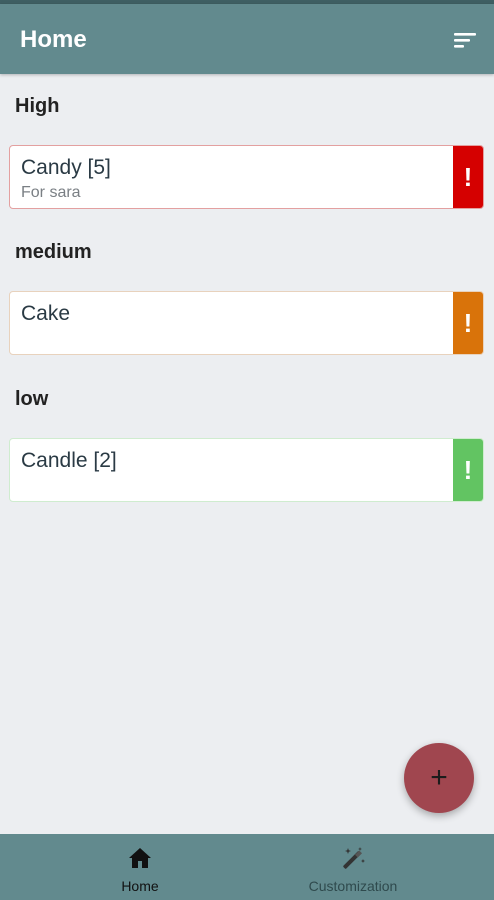 Image resolution: width=494 pixels, height=900 pixels. I want to click on home-icon, so click(140, 858).